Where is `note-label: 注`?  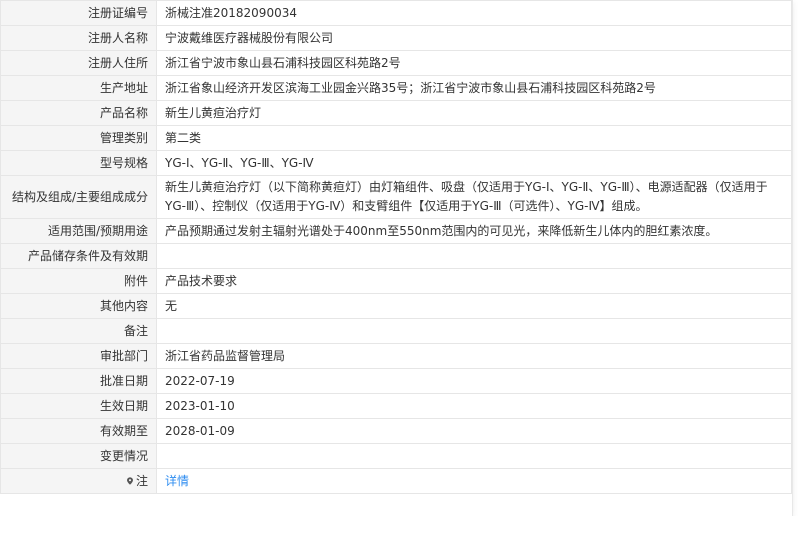 note-label: 注 is located at coordinates (141, 481).